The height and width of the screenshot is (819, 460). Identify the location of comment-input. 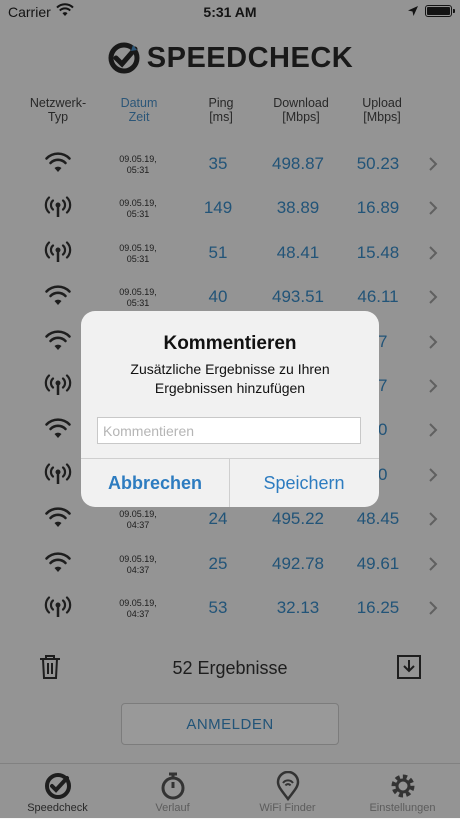
(229, 430).